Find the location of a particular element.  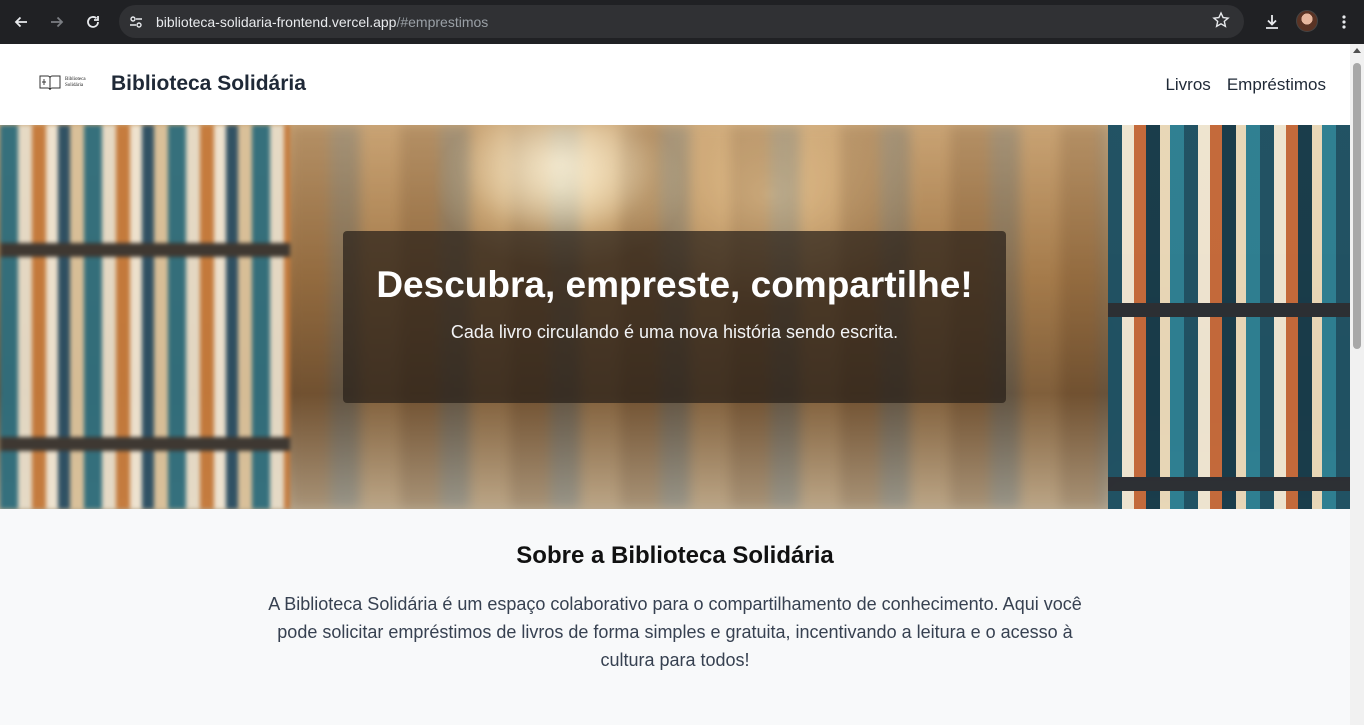

kebab-menu-icon is located at coordinates (1344, 22).